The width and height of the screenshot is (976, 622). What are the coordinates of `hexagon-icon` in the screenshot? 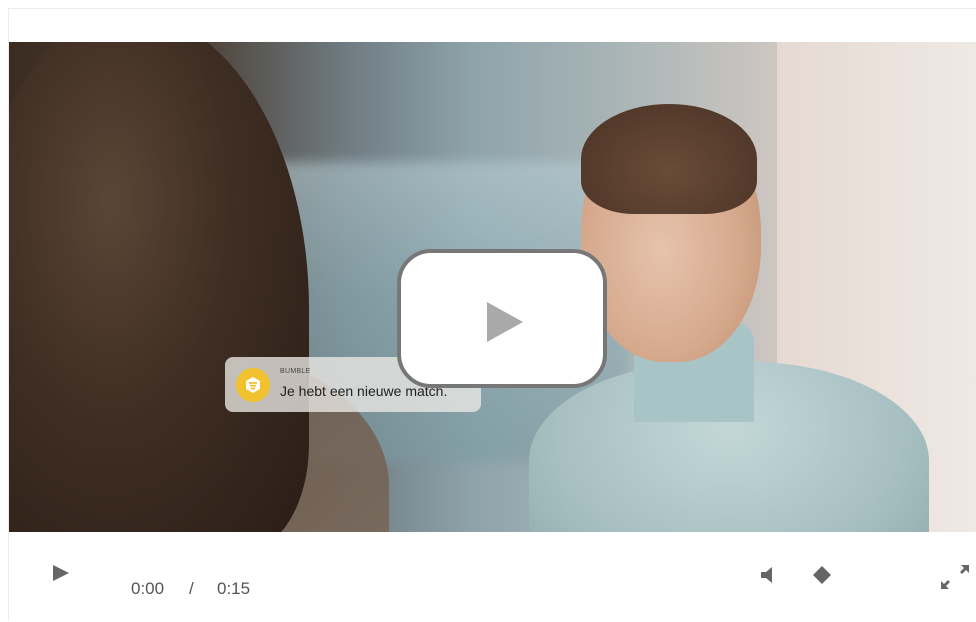 It's located at (253, 385).